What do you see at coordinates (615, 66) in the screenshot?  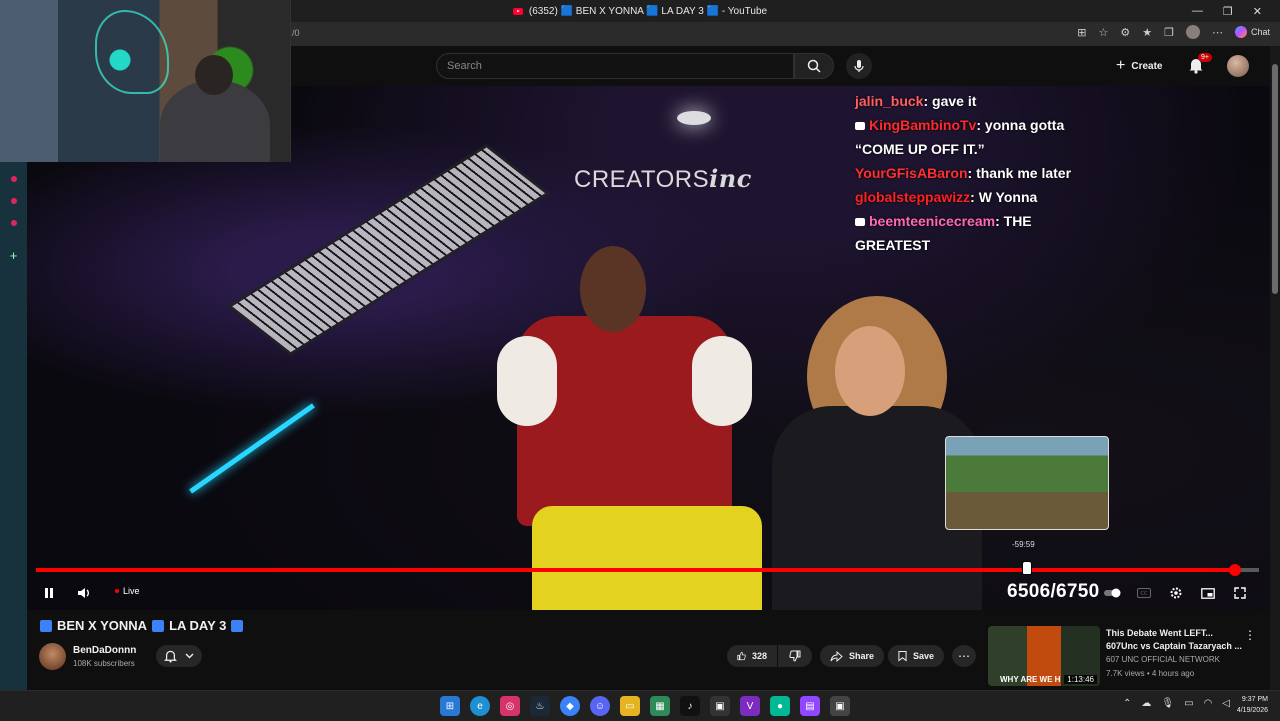 I see `search-input: Search` at bounding box center [615, 66].